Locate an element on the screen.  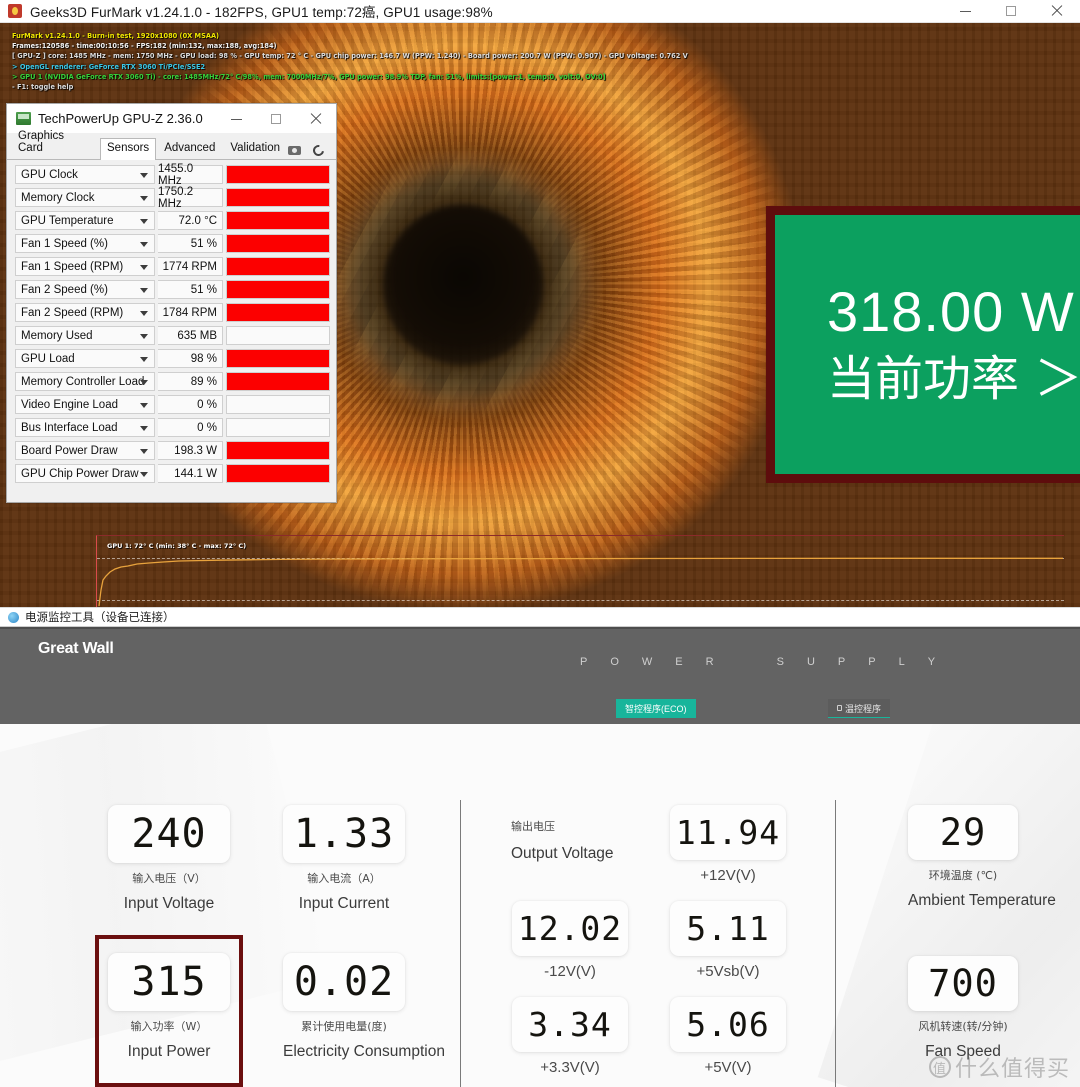
sensor-name-dropdown: GPU Chip Power Draw is located at coordinates (85, 473).